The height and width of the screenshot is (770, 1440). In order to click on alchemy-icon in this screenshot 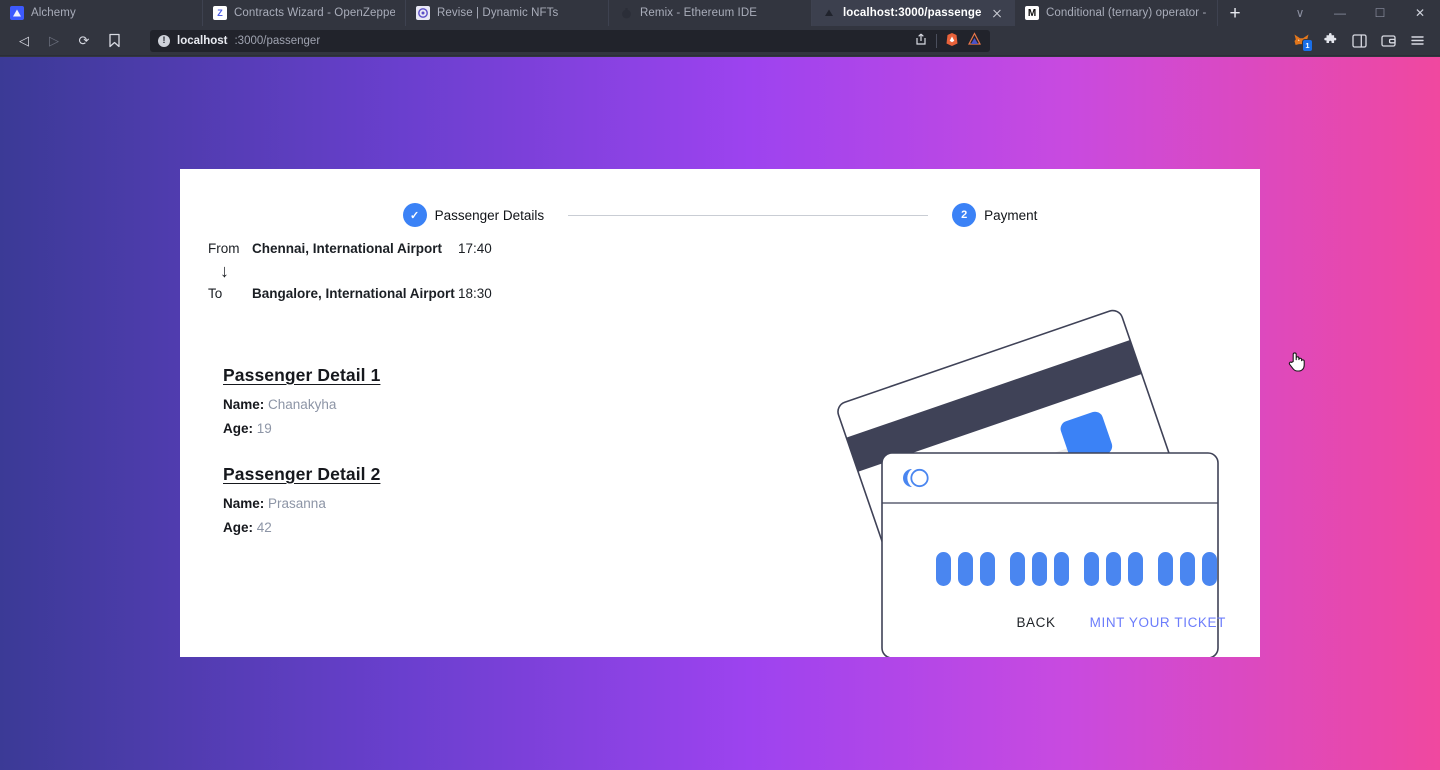, I will do `click(17, 13)`.